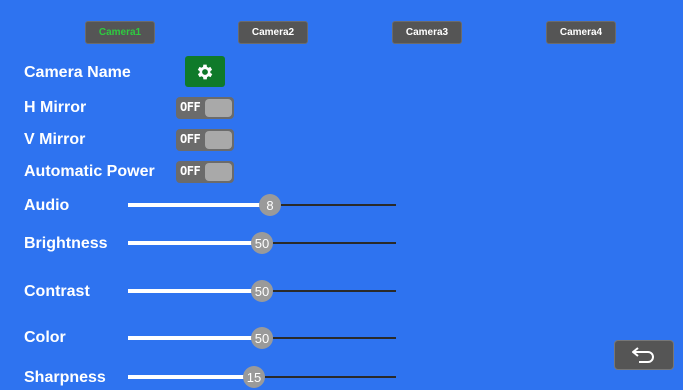 The height and width of the screenshot is (390, 683). Describe the element at coordinates (55, 107) in the screenshot. I see `h-mirror-label: H Mirror` at that location.